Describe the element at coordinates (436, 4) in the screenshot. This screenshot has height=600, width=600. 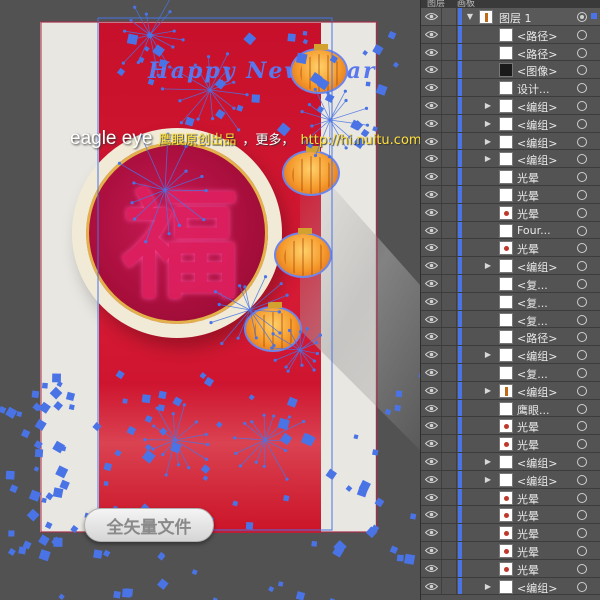
I see `tab-layers: 图层` at that location.